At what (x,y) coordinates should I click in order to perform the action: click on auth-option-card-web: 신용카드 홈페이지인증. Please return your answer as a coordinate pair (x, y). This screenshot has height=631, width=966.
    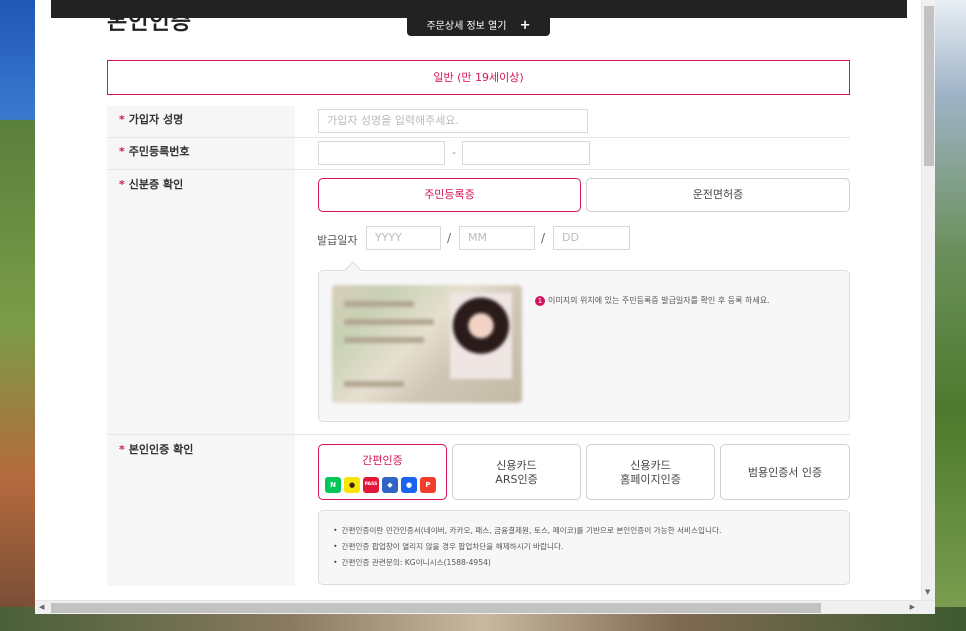
    Looking at the image, I should click on (650, 472).